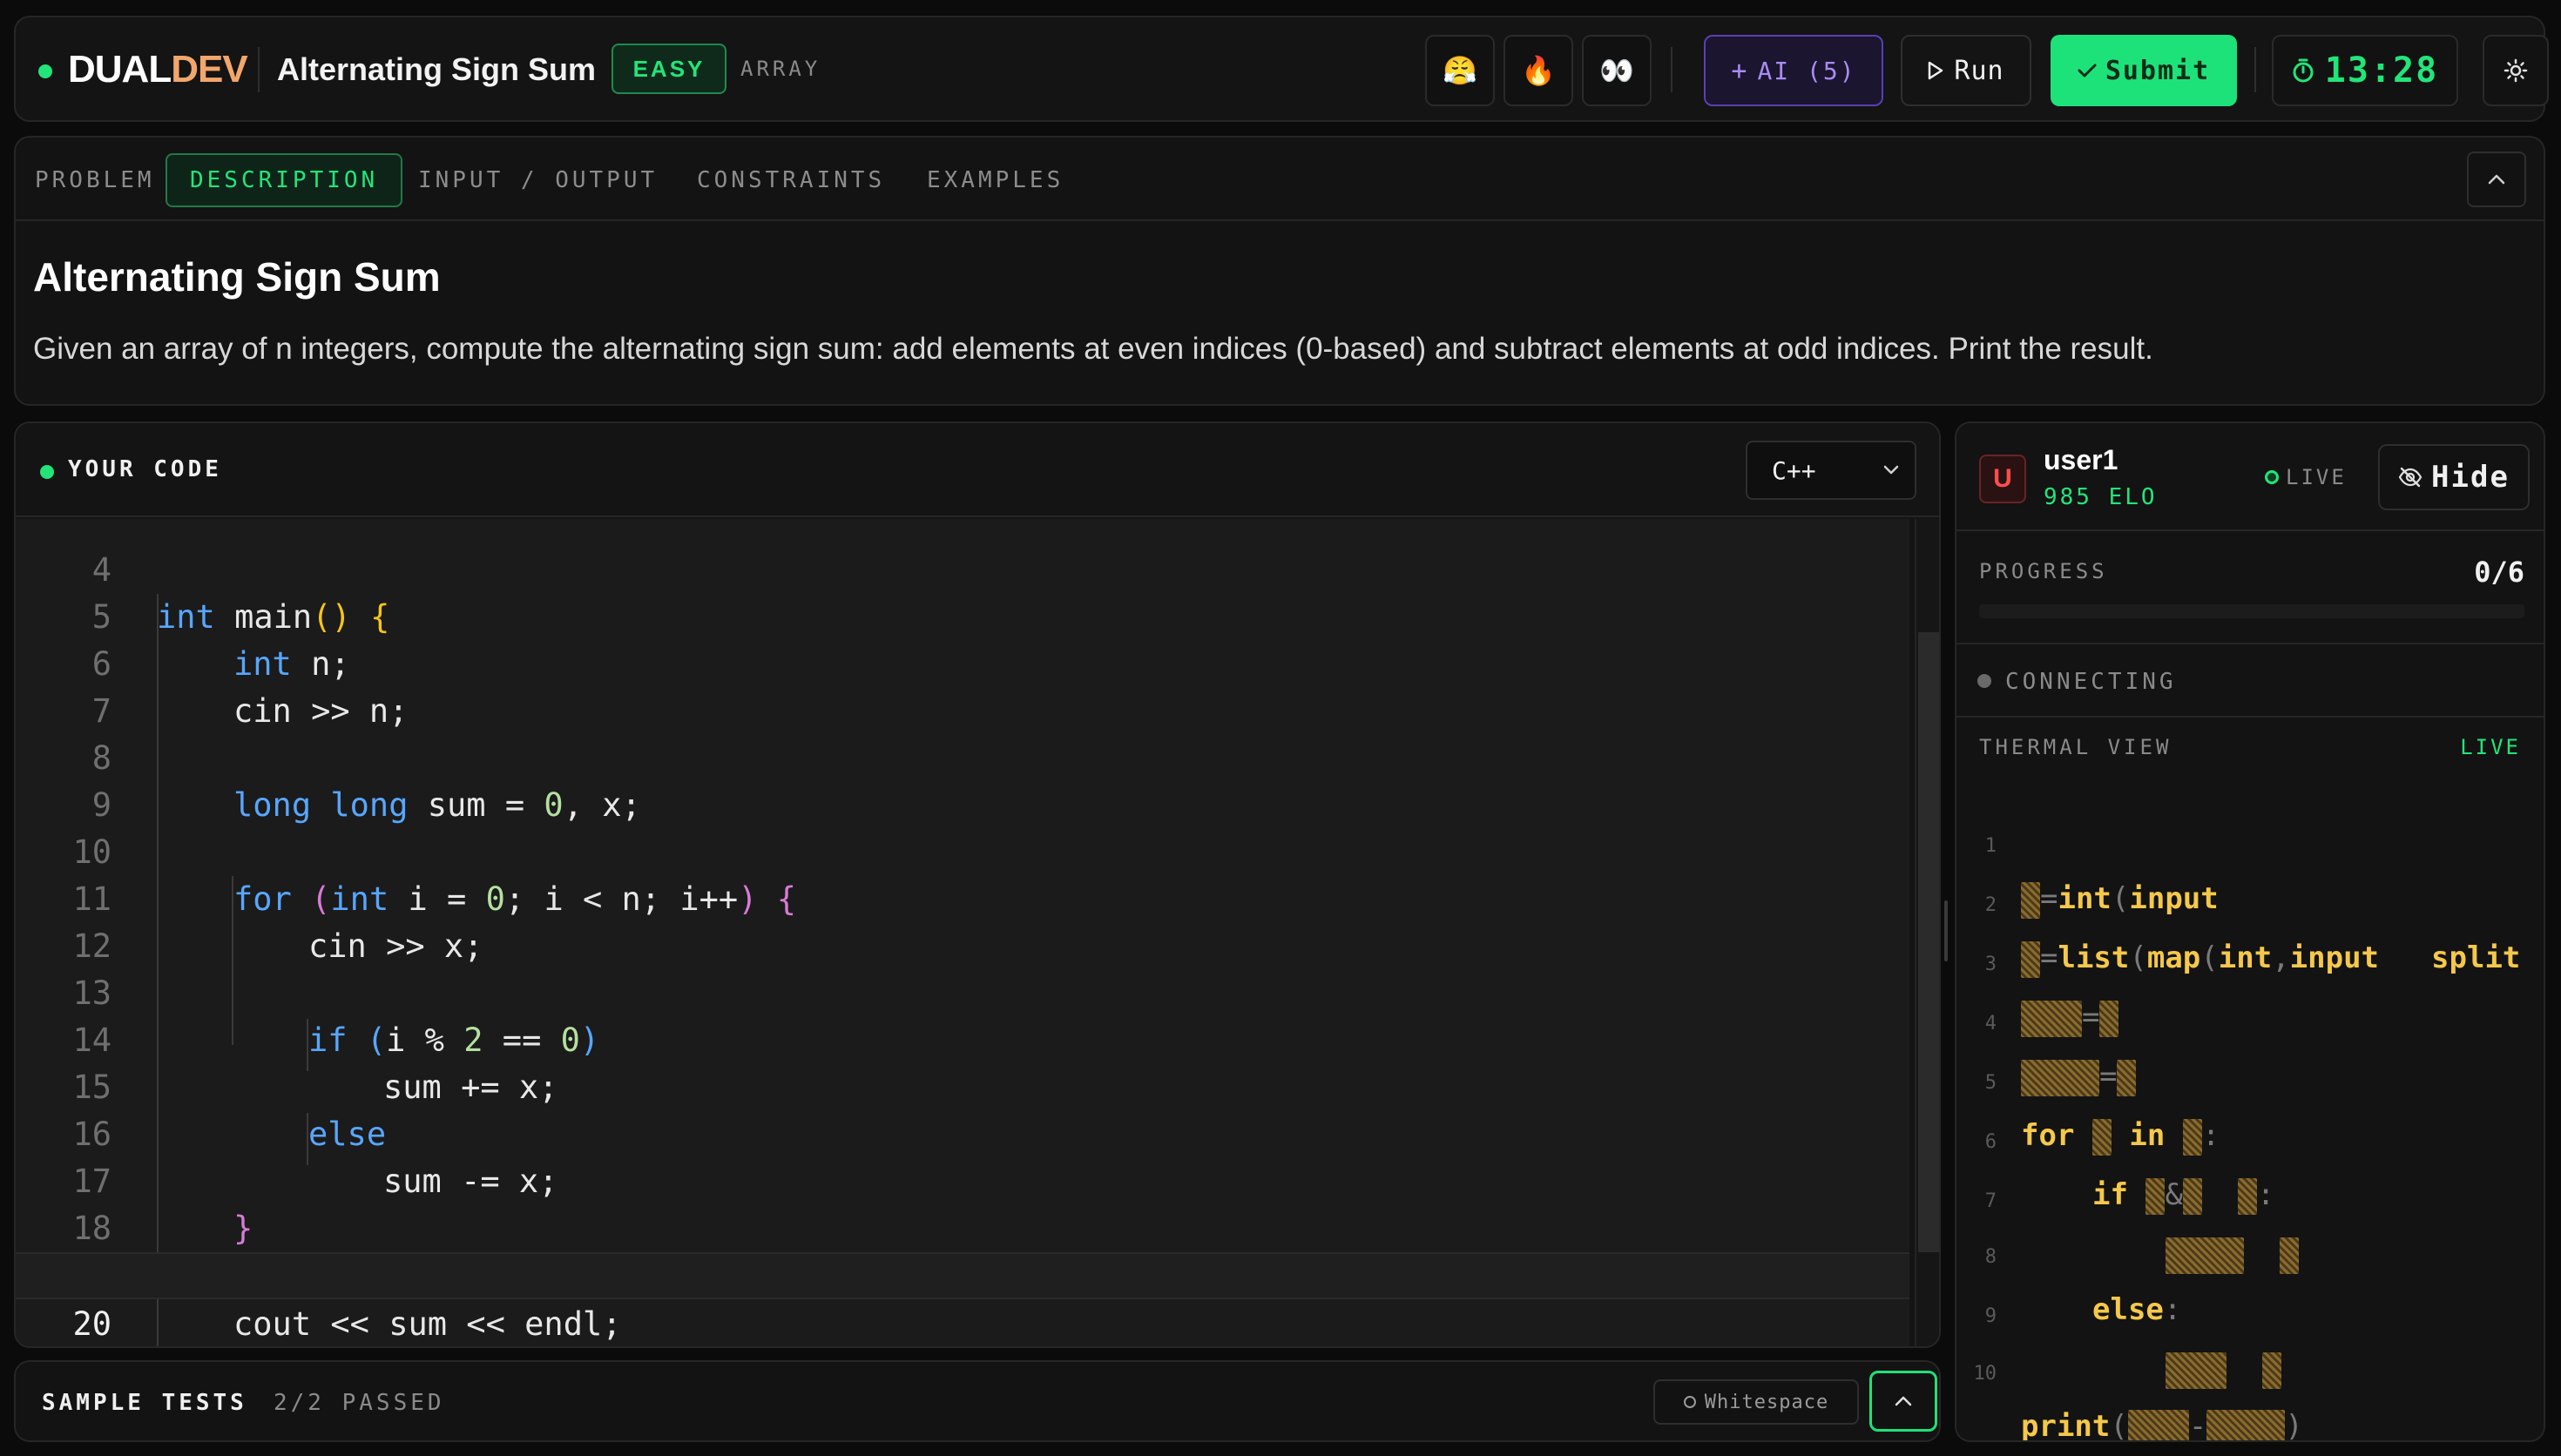  I want to click on theme-toggle-button, so click(2516, 70).